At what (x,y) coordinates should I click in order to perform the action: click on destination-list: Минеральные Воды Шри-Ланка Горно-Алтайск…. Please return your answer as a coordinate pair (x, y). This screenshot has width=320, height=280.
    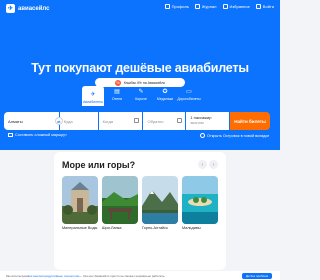
    Looking at the image, I should click on (140, 203).